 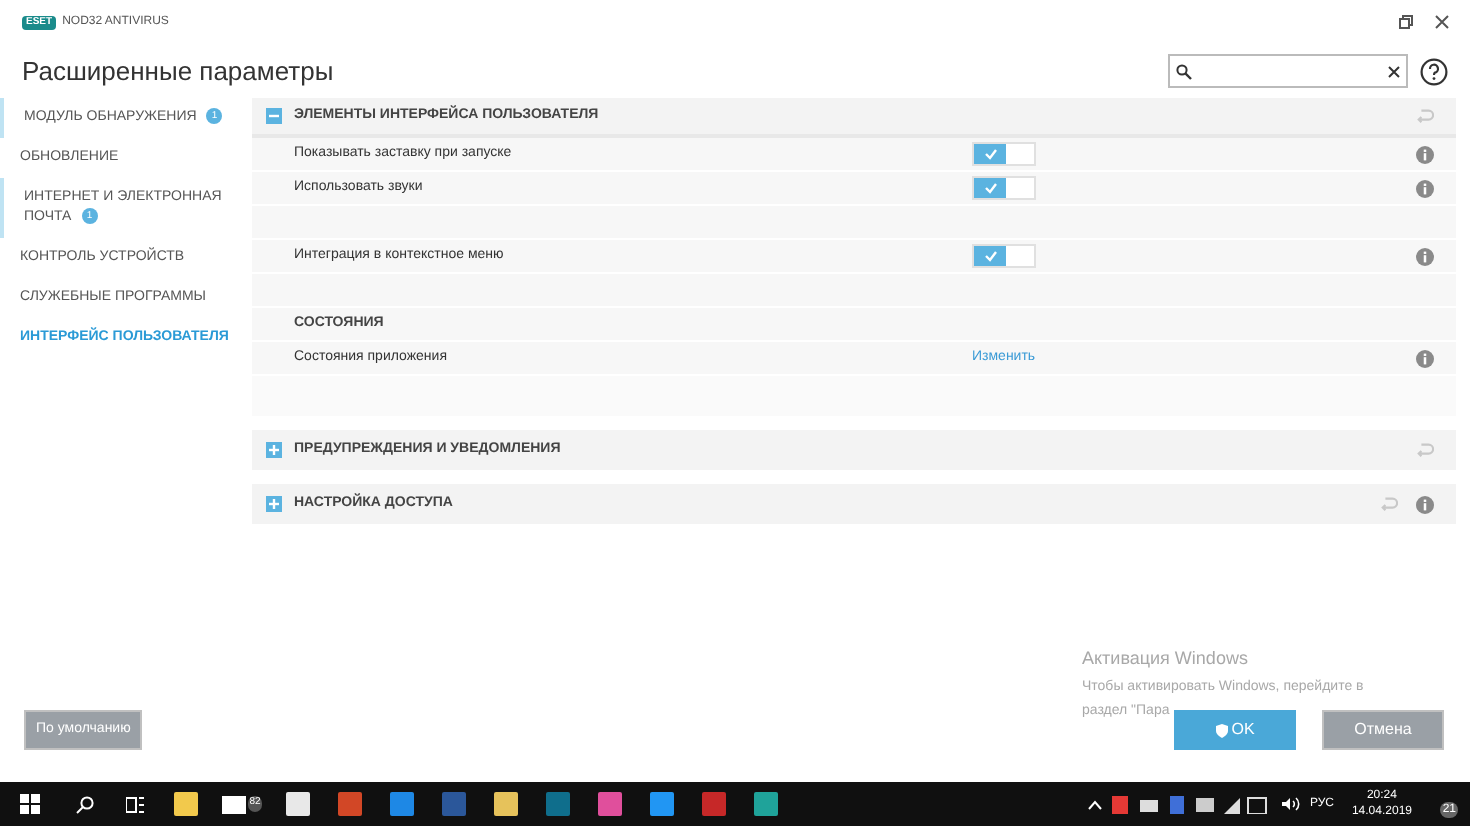 What do you see at coordinates (1290, 804) in the screenshot?
I see `volume-icon` at bounding box center [1290, 804].